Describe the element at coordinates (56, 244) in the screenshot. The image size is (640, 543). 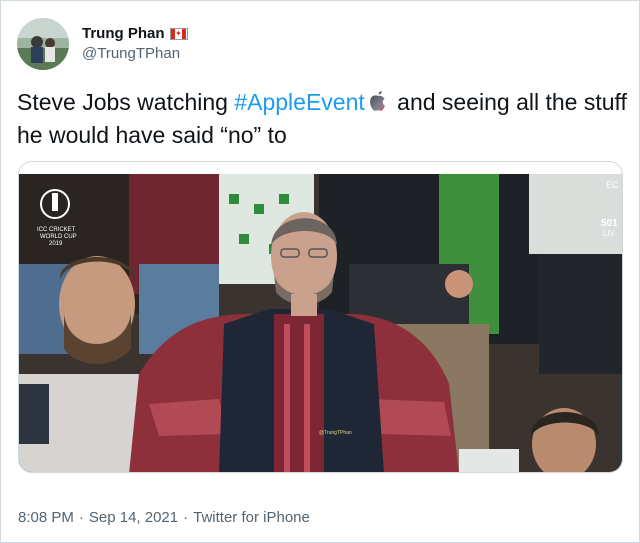
I see `overlay-tournament-line3: 2019` at that location.